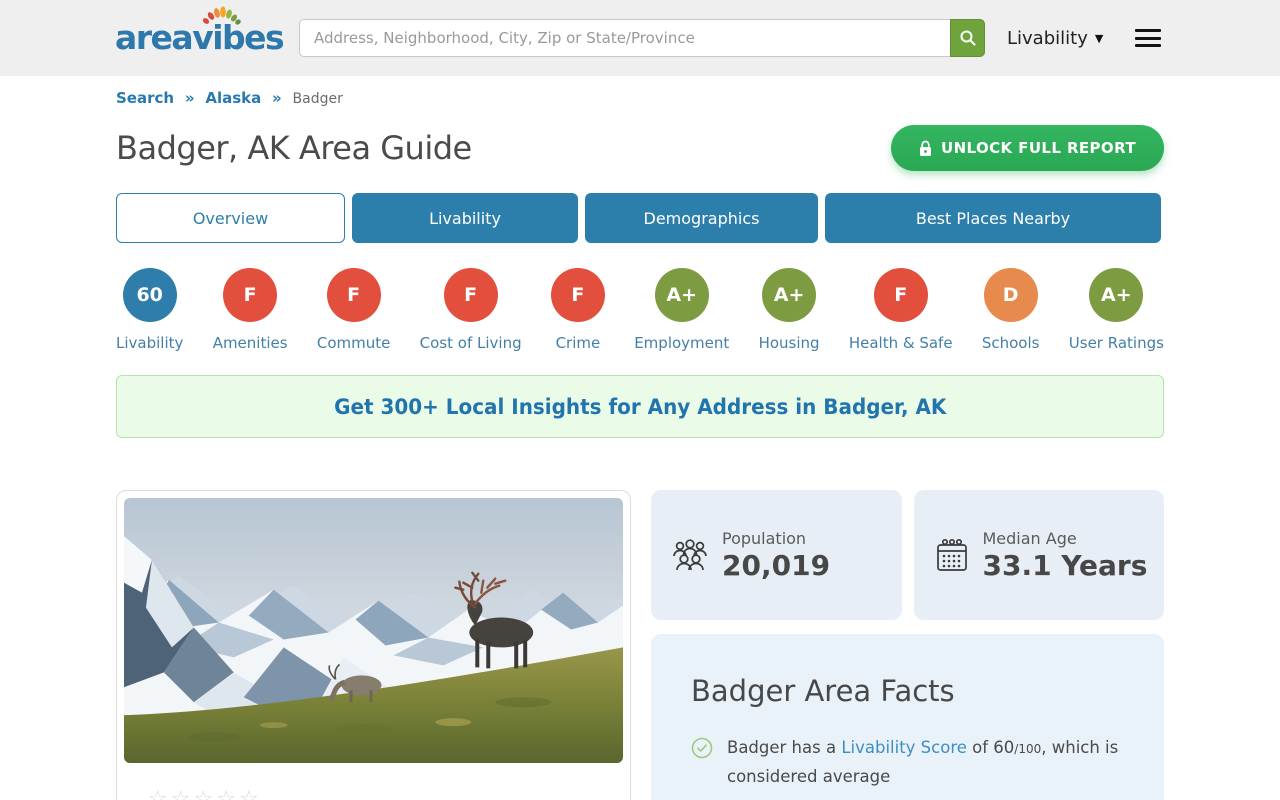 Image resolution: width=1280 pixels, height=800 pixels. Describe the element at coordinates (823, 691) in the screenshot. I see `area-facts-title: Badger Area Facts` at that location.